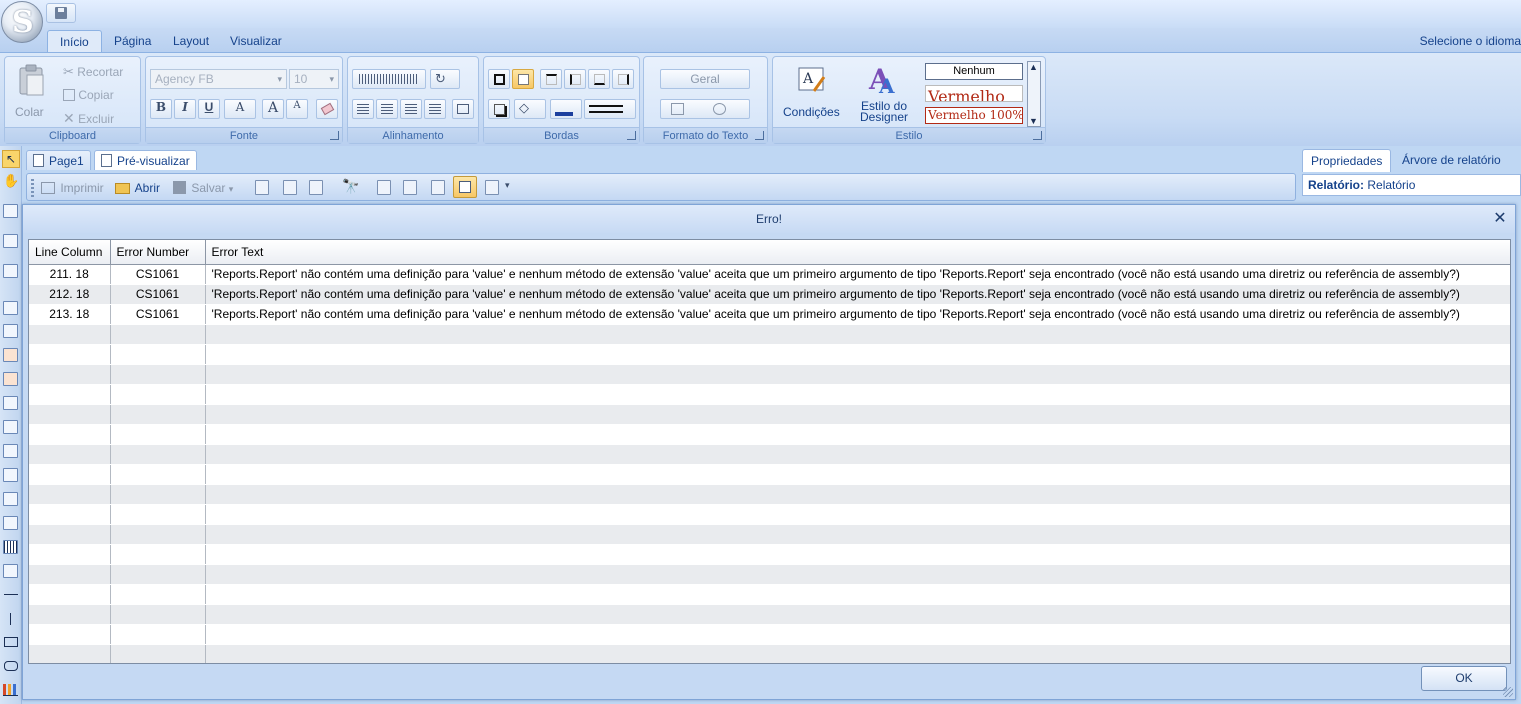  Describe the element at coordinates (327, 109) in the screenshot. I see `clear-format-button` at that location.